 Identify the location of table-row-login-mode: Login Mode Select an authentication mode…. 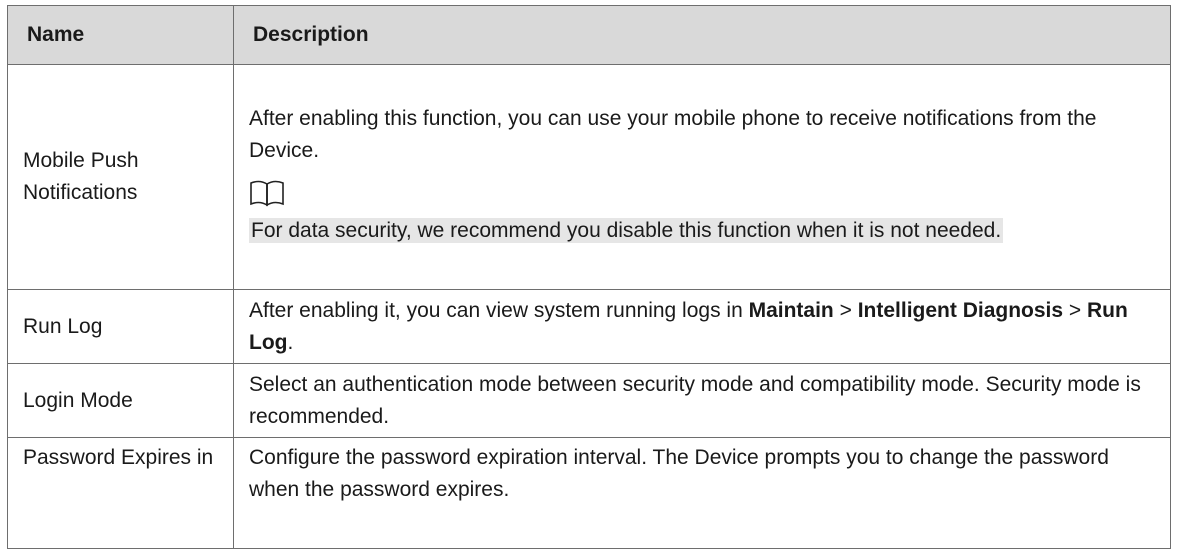
(589, 400).